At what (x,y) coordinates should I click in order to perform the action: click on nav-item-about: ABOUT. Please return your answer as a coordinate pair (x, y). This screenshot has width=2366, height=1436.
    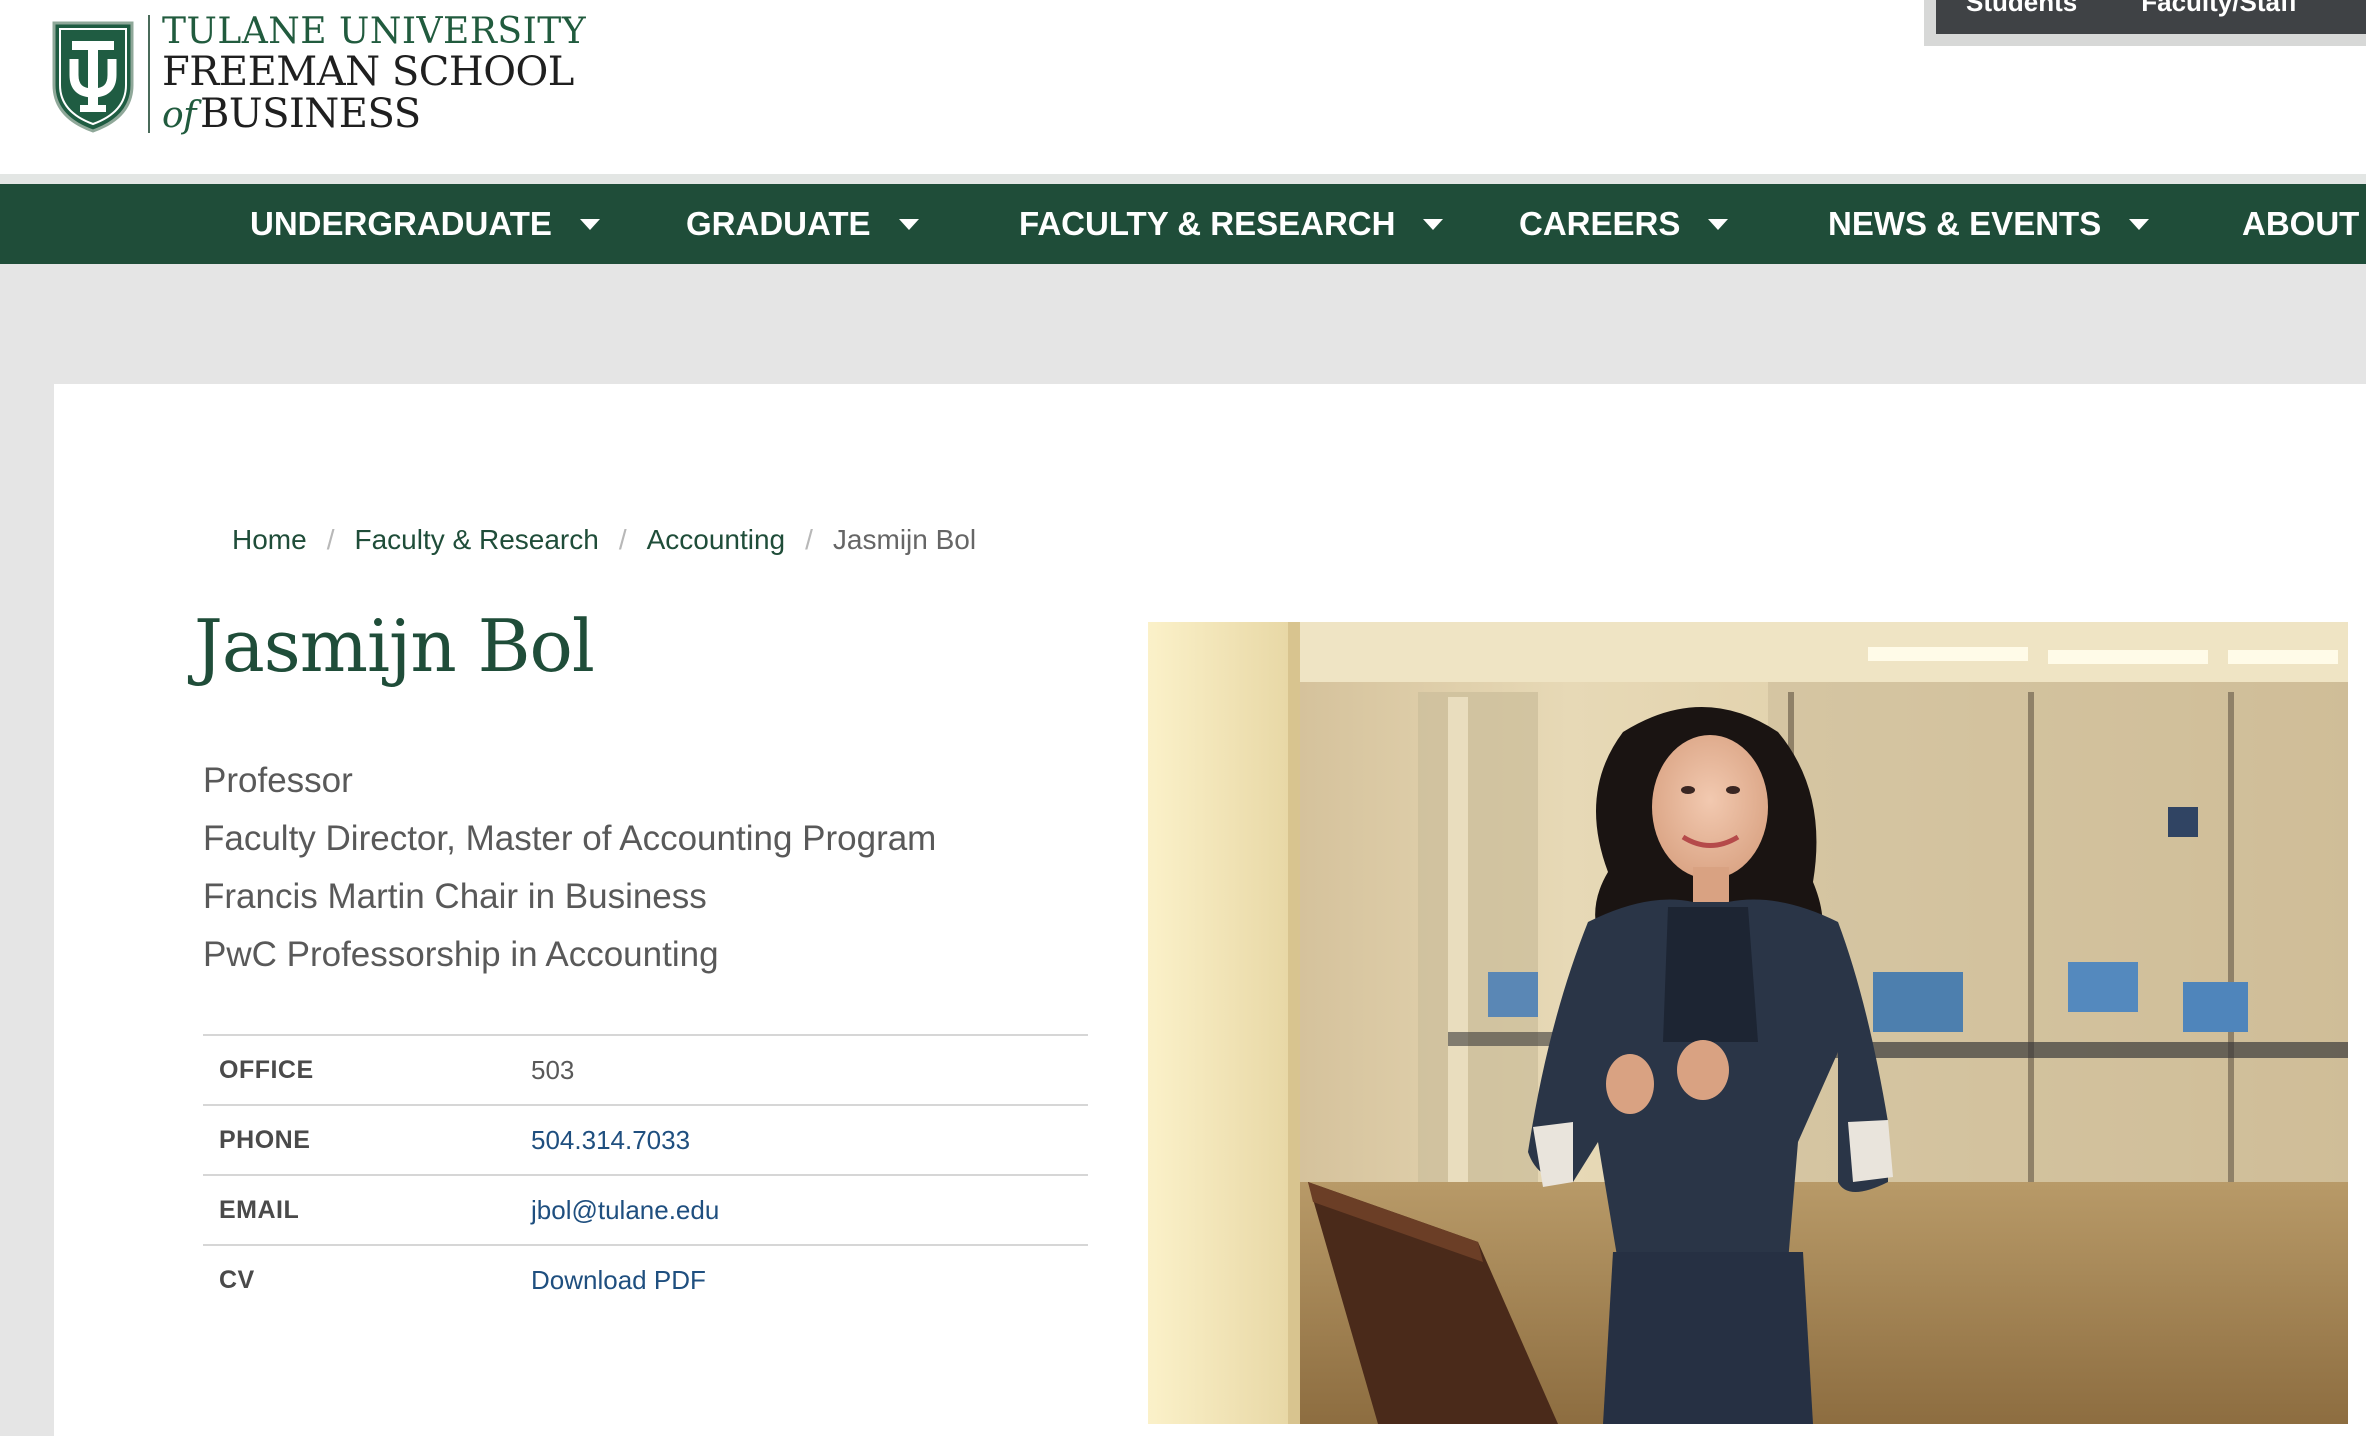
    Looking at the image, I should click on (2300, 224).